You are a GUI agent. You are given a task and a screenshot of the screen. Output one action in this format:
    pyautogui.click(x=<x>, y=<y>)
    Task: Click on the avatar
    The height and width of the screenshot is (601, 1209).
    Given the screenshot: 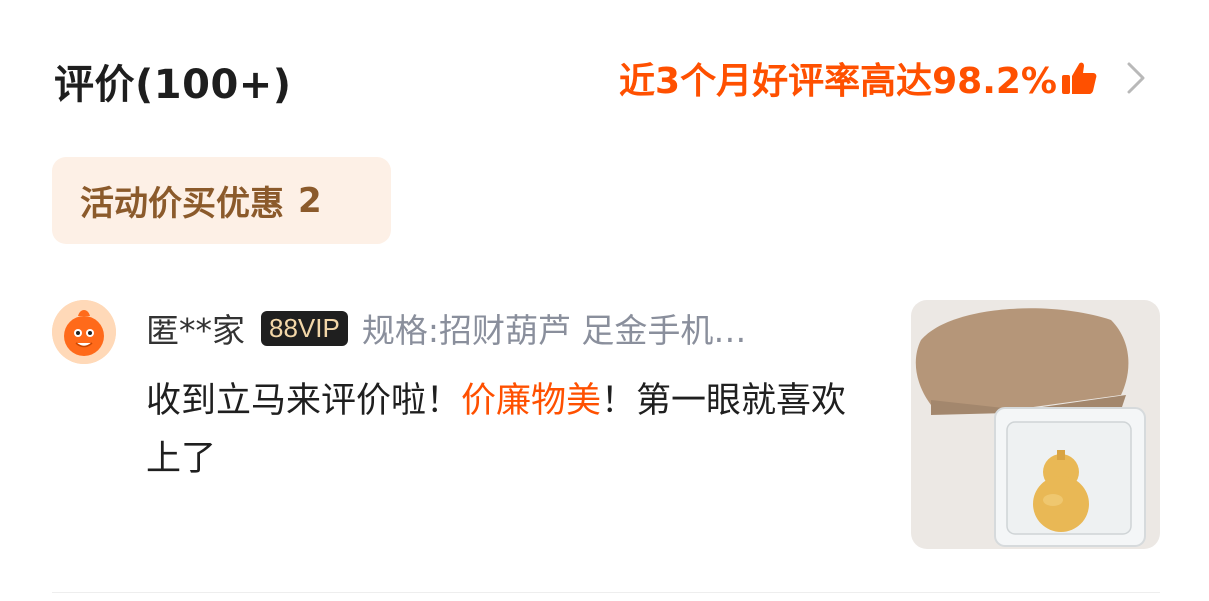 What is the action you would take?
    pyautogui.click(x=84, y=332)
    